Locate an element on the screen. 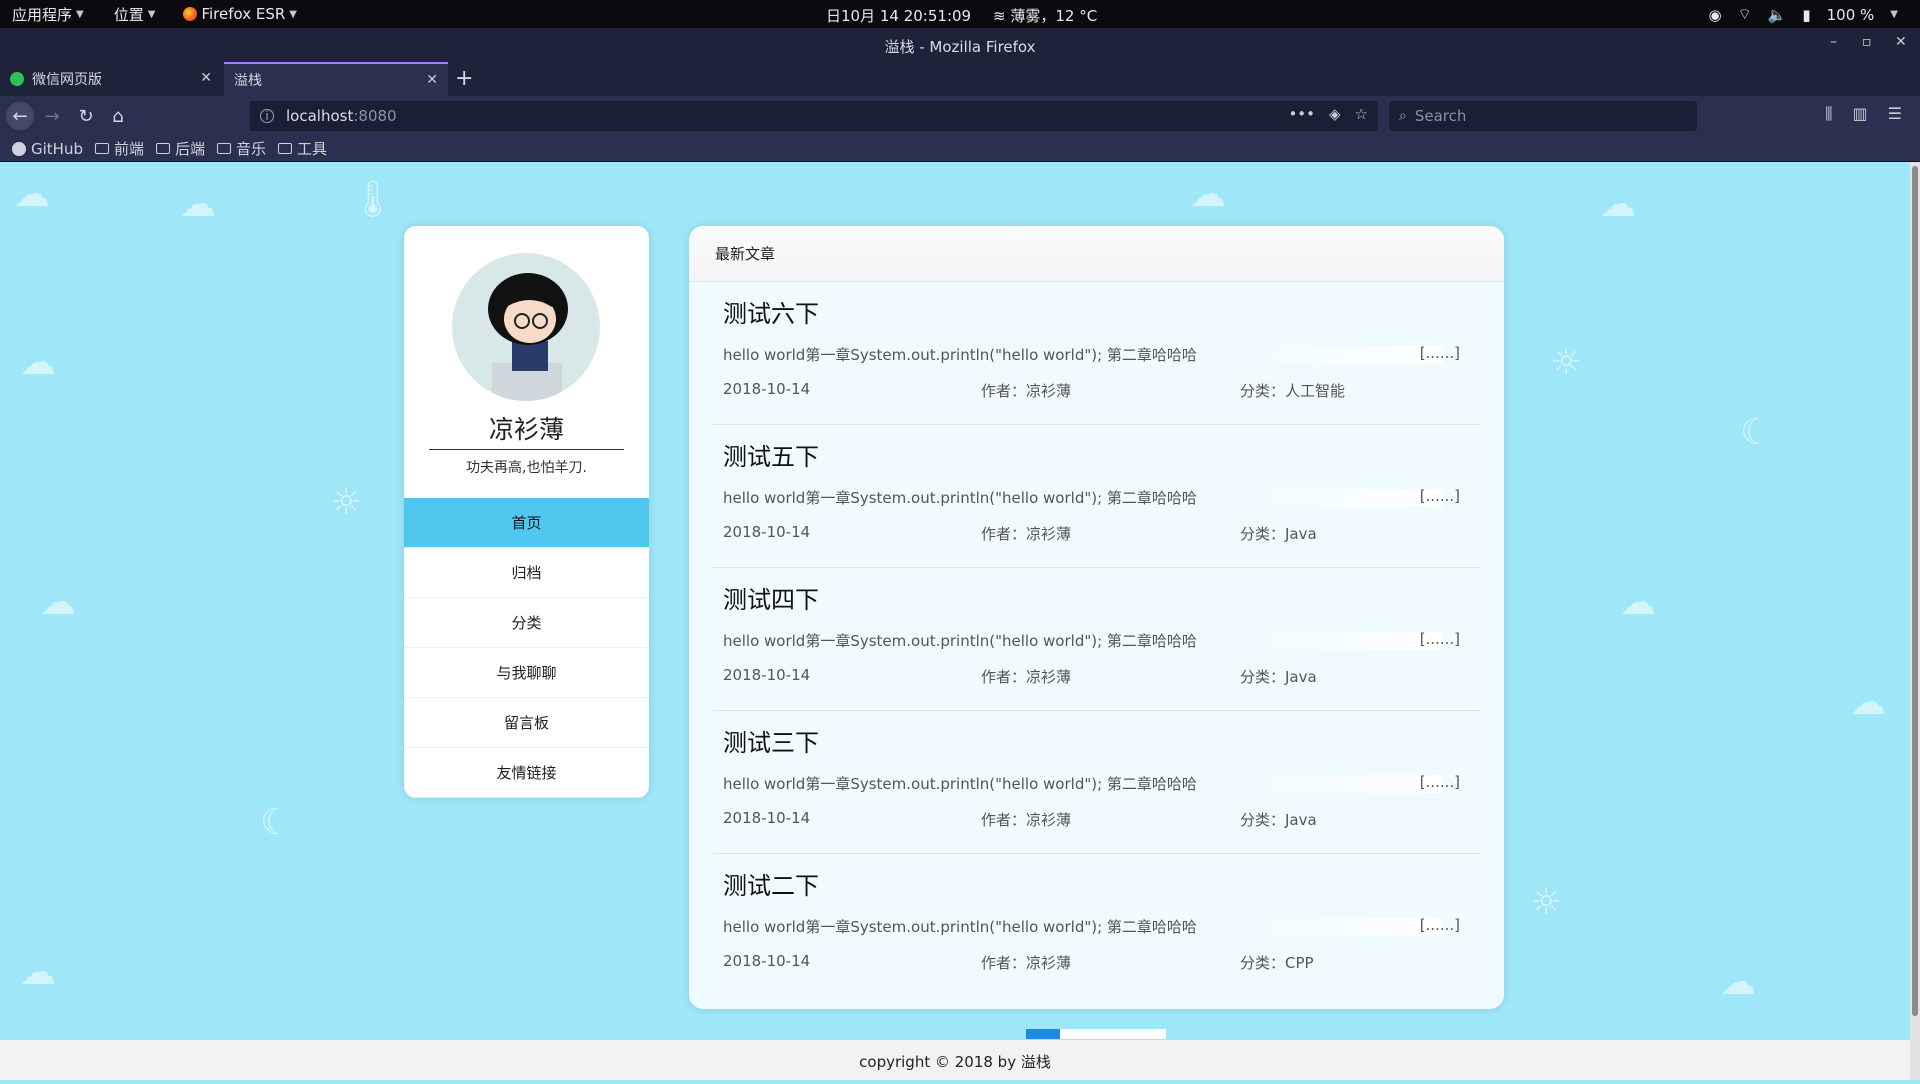  page-footer: copyright © 2018 by 溢栈 is located at coordinates (955, 1060).